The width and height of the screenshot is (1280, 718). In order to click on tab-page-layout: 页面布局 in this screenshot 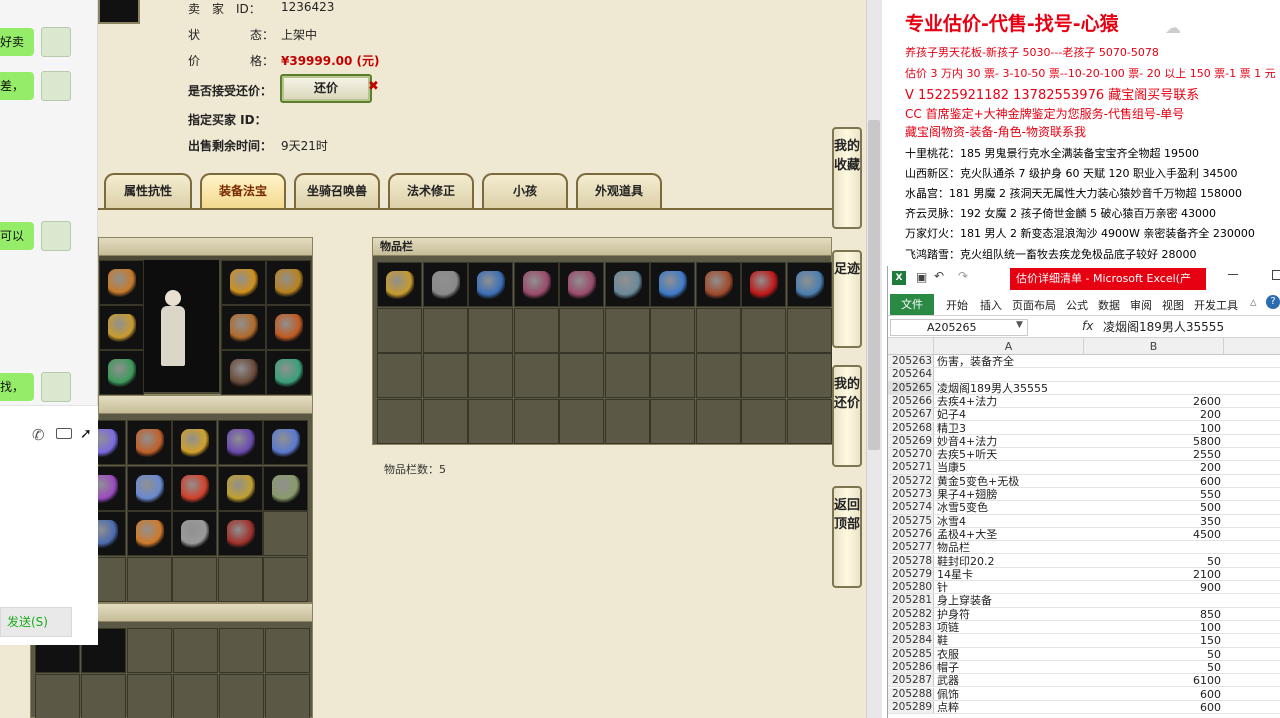, I will do `click(1034, 305)`.